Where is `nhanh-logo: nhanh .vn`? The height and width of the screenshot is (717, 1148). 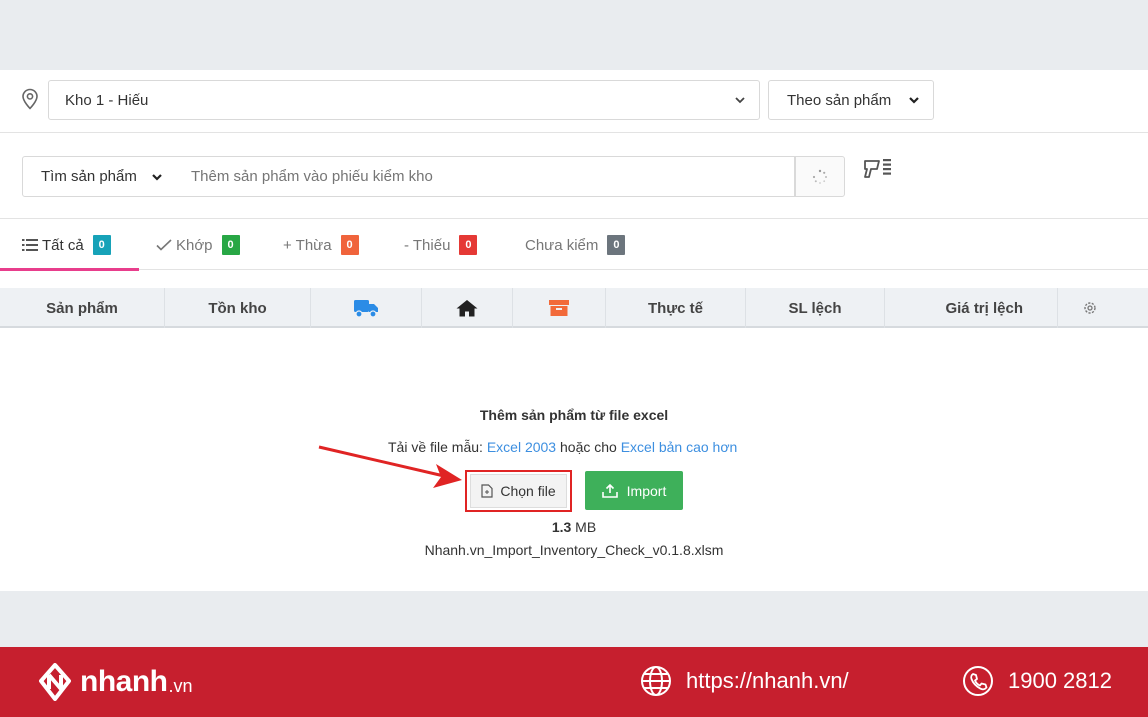
nhanh-logo: nhanh .vn is located at coordinates (114, 682).